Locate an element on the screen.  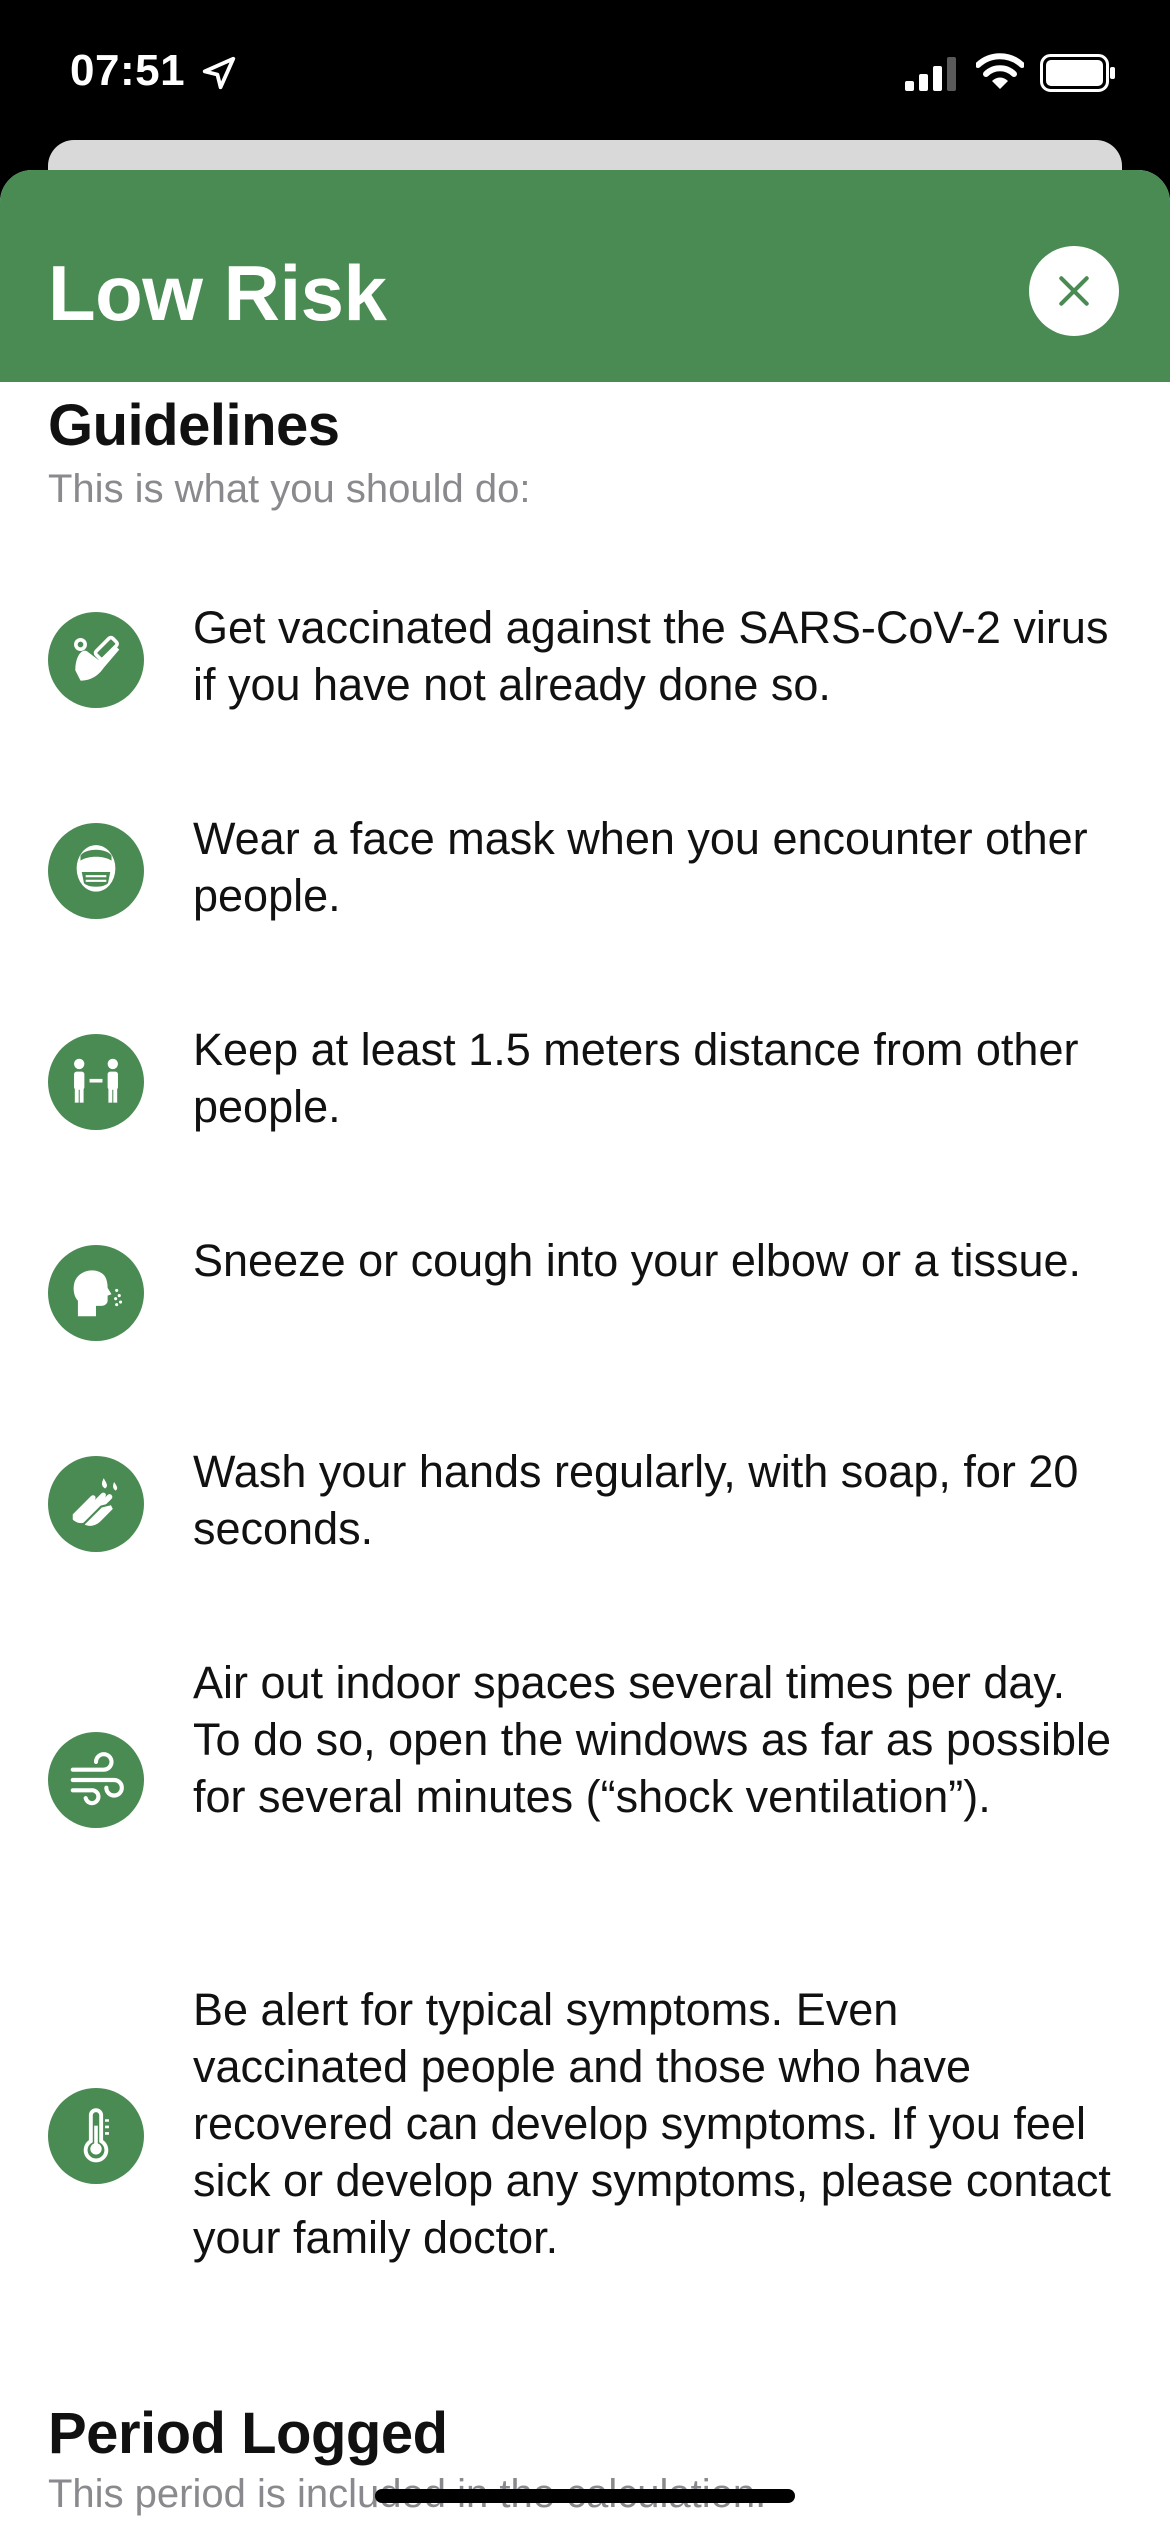
thermometer-icon-glyph is located at coordinates (96, 2135).